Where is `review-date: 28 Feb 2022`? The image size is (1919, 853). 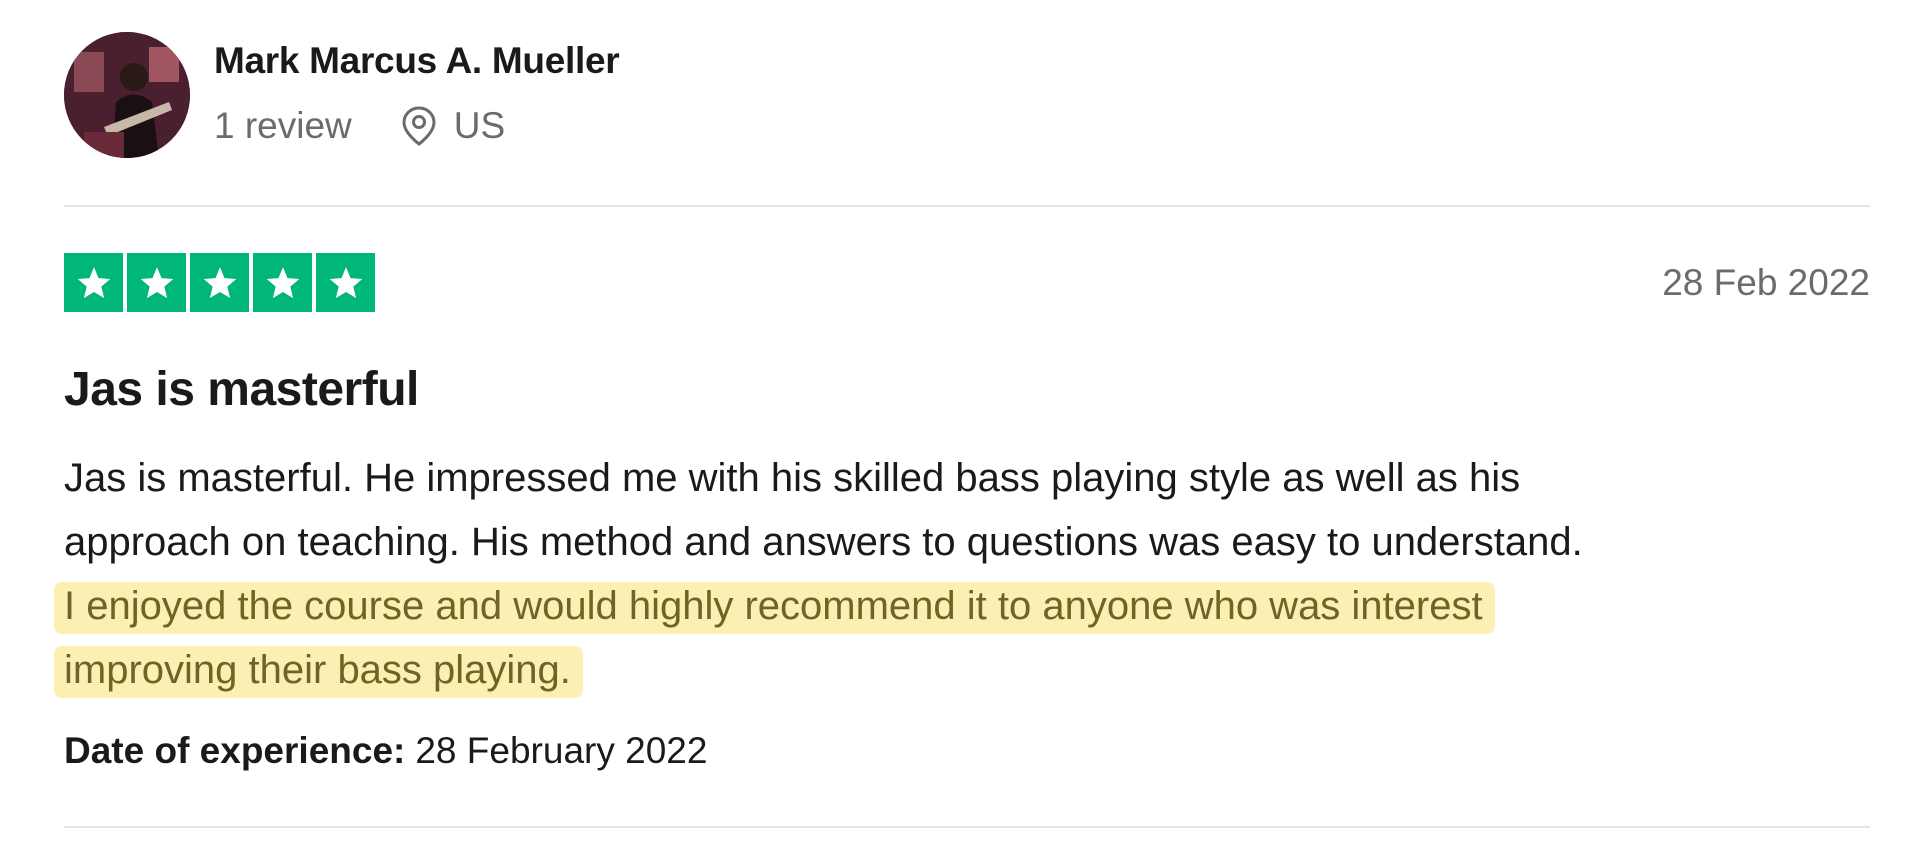
review-date: 28 Feb 2022 is located at coordinates (1766, 282).